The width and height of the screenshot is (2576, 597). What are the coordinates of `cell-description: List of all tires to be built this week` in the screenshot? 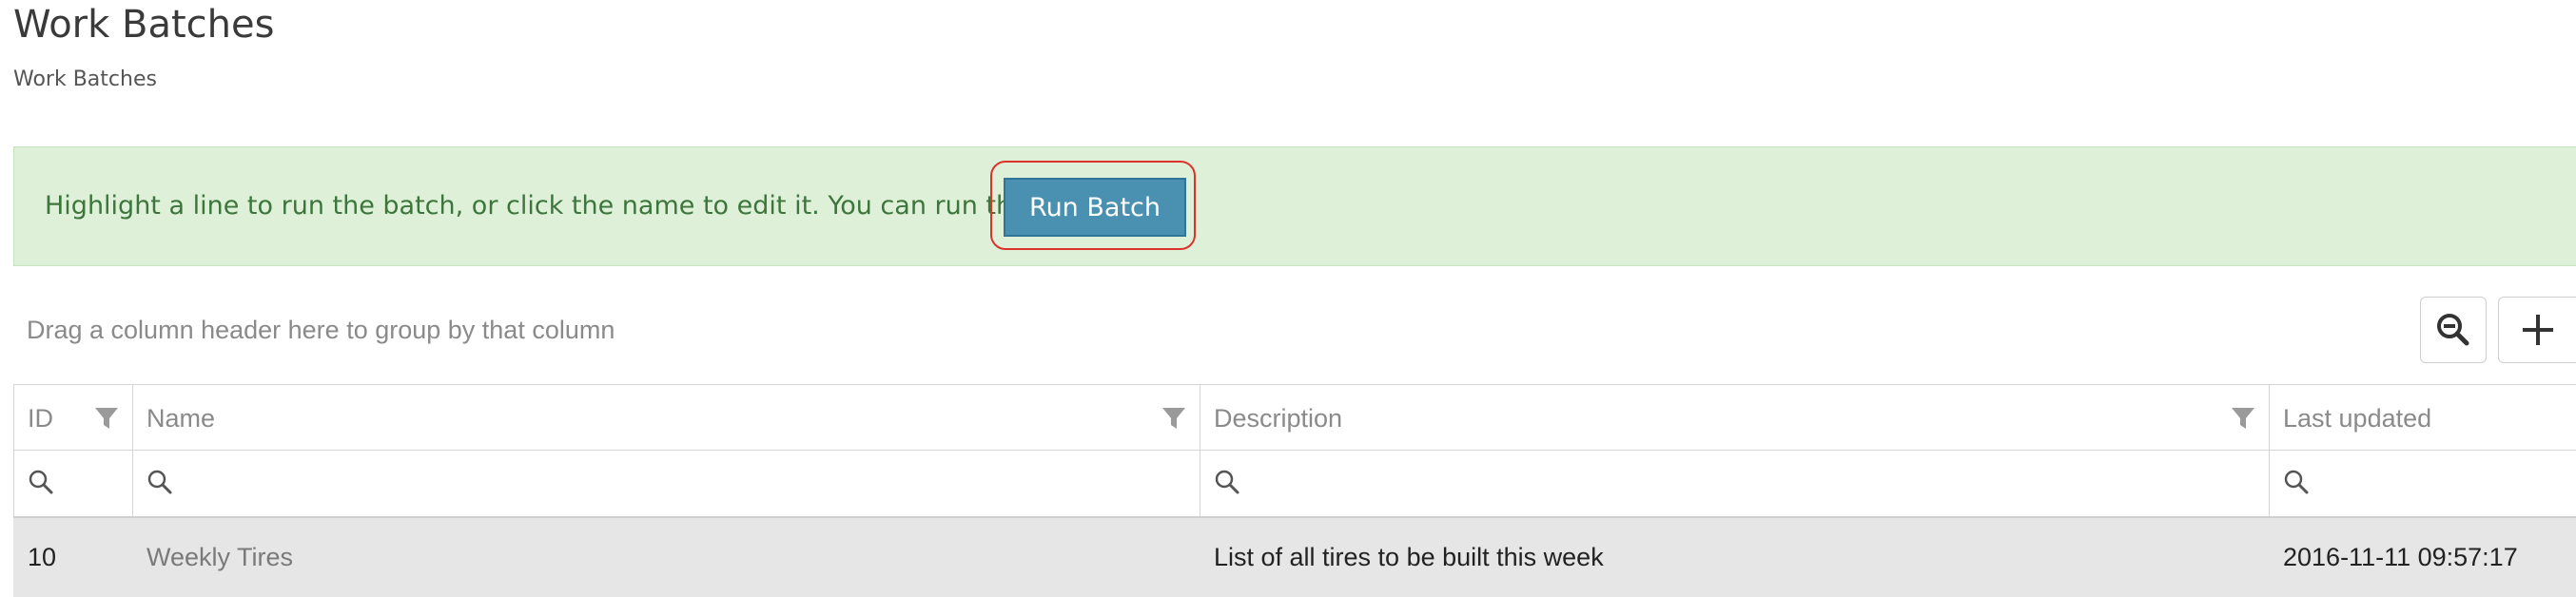 It's located at (1735, 557).